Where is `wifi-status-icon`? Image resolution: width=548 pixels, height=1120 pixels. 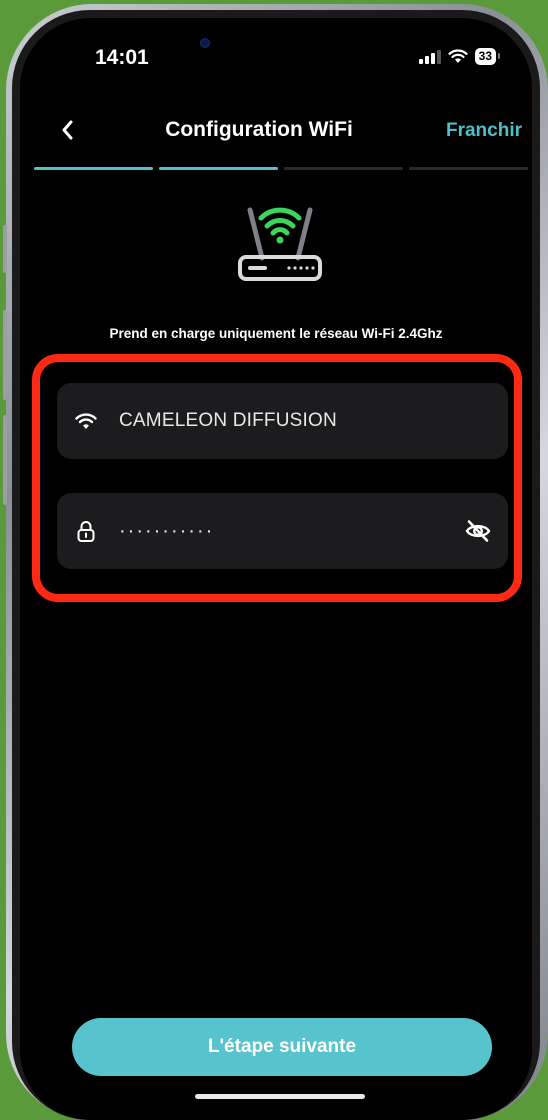
wifi-status-icon is located at coordinates (458, 56).